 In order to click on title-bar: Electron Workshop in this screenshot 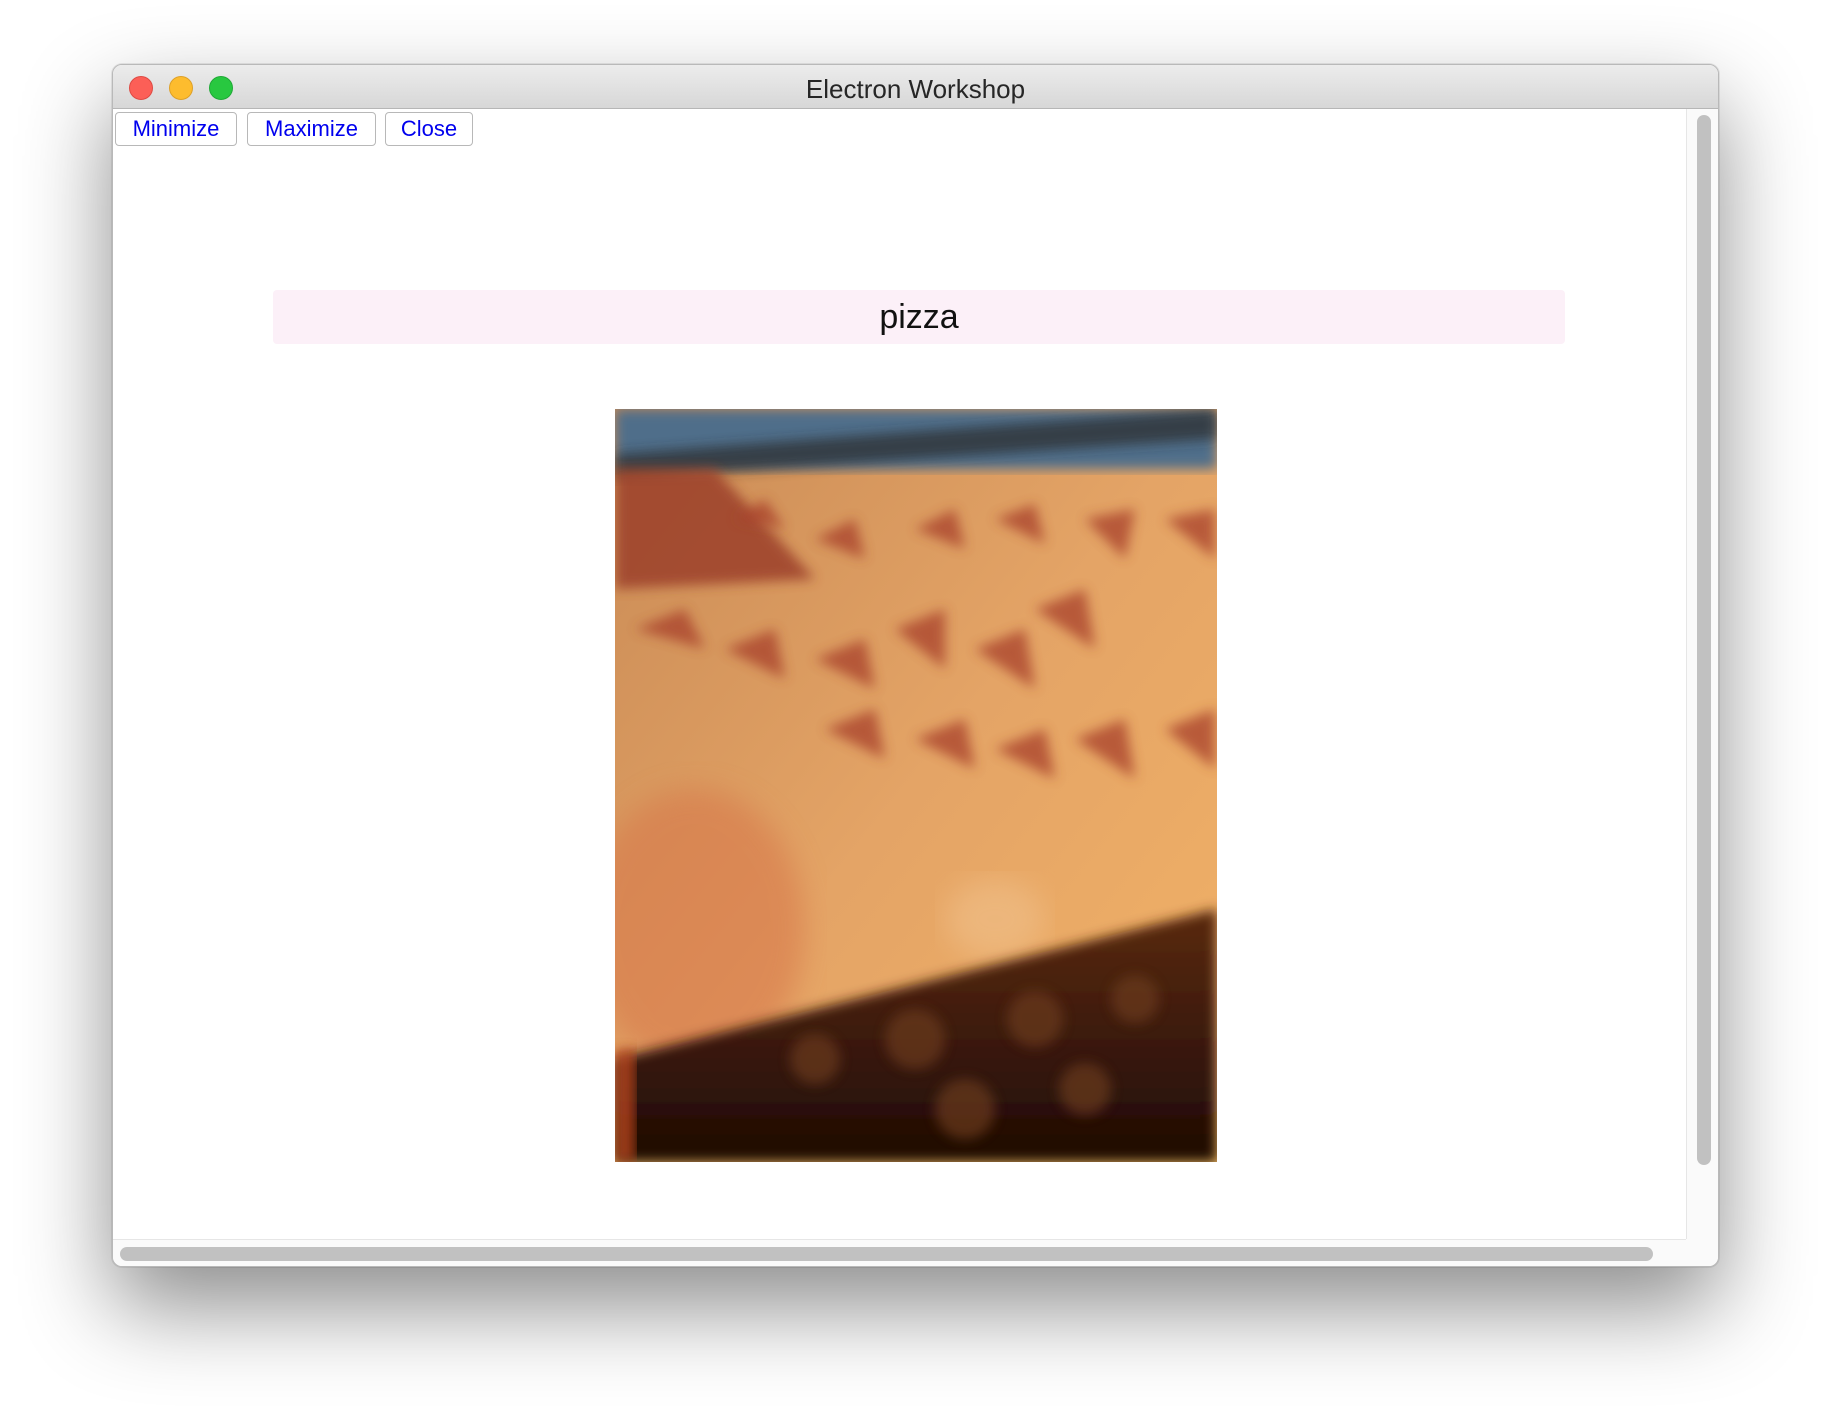, I will do `click(915, 87)`.